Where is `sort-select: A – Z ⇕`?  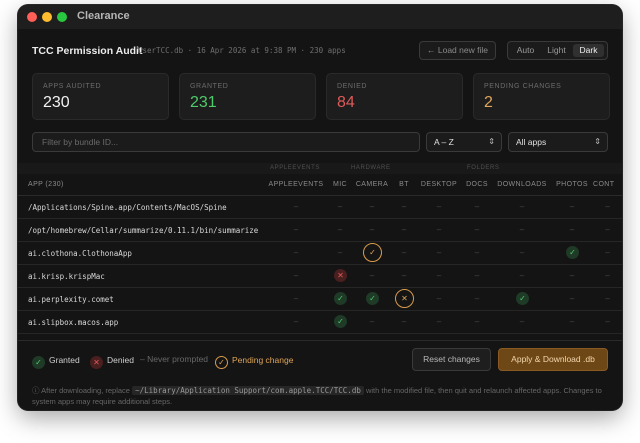
sort-select: A – Z ⇕ is located at coordinates (464, 142).